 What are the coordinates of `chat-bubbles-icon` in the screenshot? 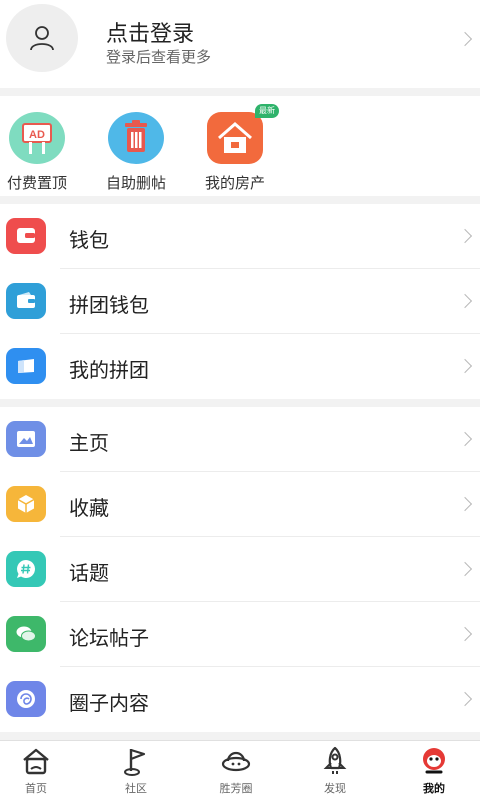 It's located at (26, 634).